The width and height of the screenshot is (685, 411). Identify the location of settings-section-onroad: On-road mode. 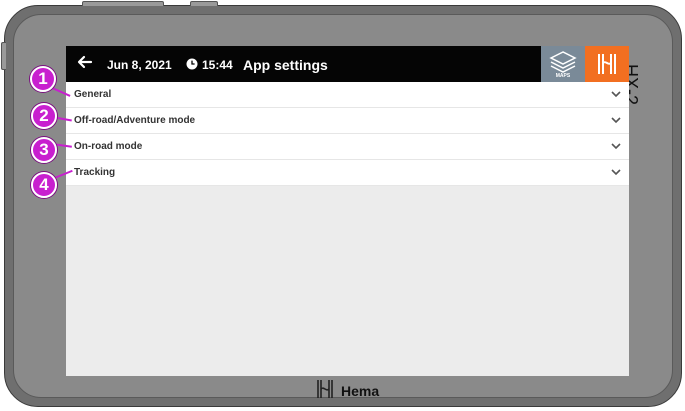
(347, 147).